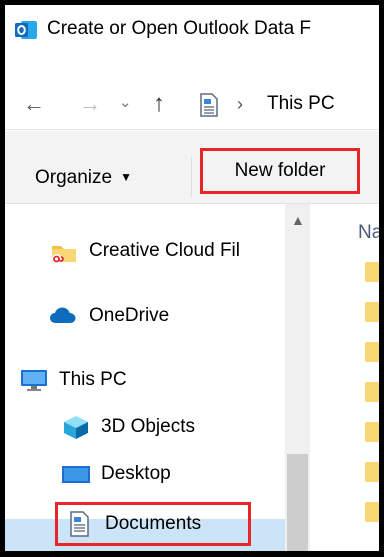 This screenshot has height=557, width=384. Describe the element at coordinates (126, 177) in the screenshot. I see `caret-down-icon: ▼` at that location.